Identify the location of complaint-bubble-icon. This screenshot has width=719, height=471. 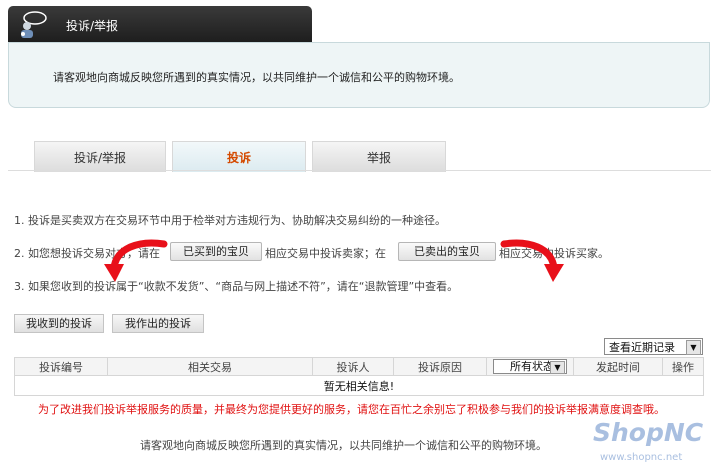
(34, 24).